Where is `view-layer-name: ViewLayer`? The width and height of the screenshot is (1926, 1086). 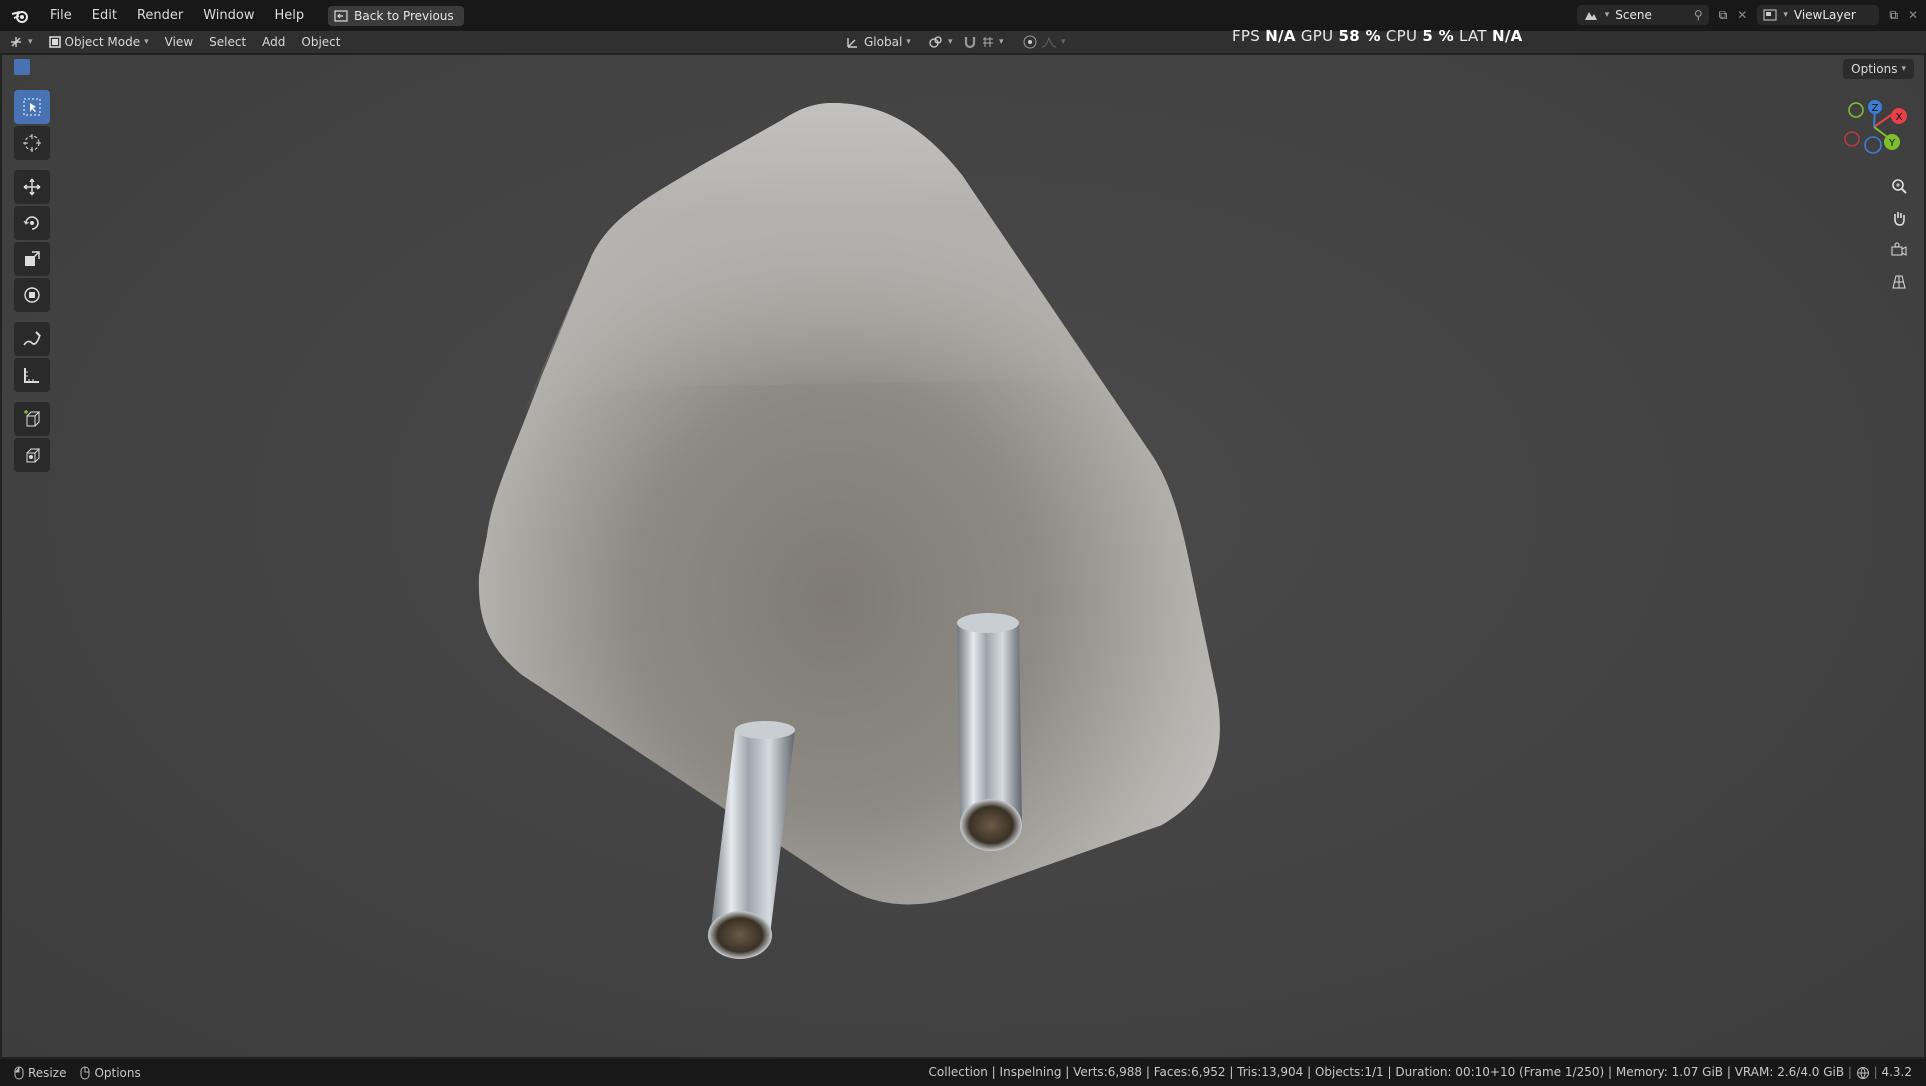 view-layer-name: ViewLayer is located at coordinates (1824, 15).